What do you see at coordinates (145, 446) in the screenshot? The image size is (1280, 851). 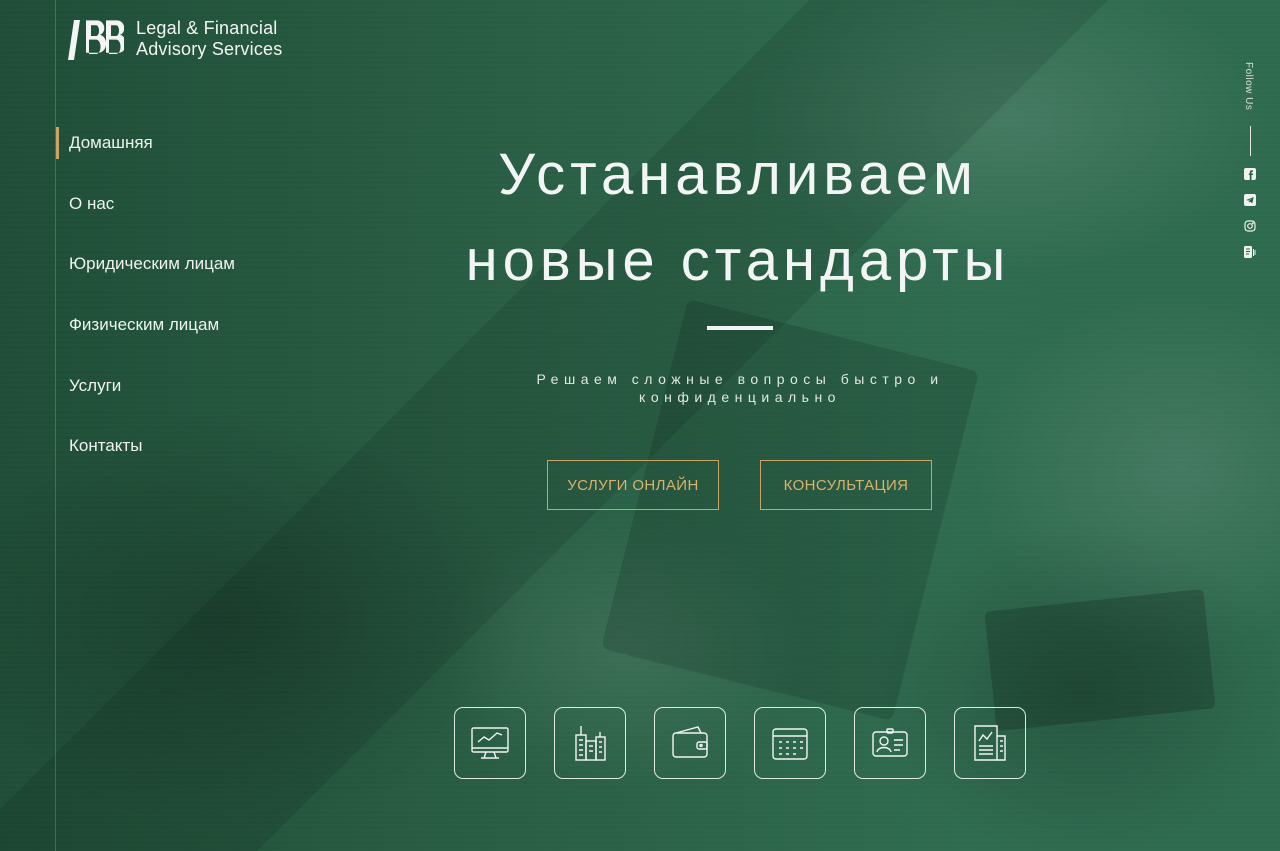 I see `nav-item-contacts: Контакты` at bounding box center [145, 446].